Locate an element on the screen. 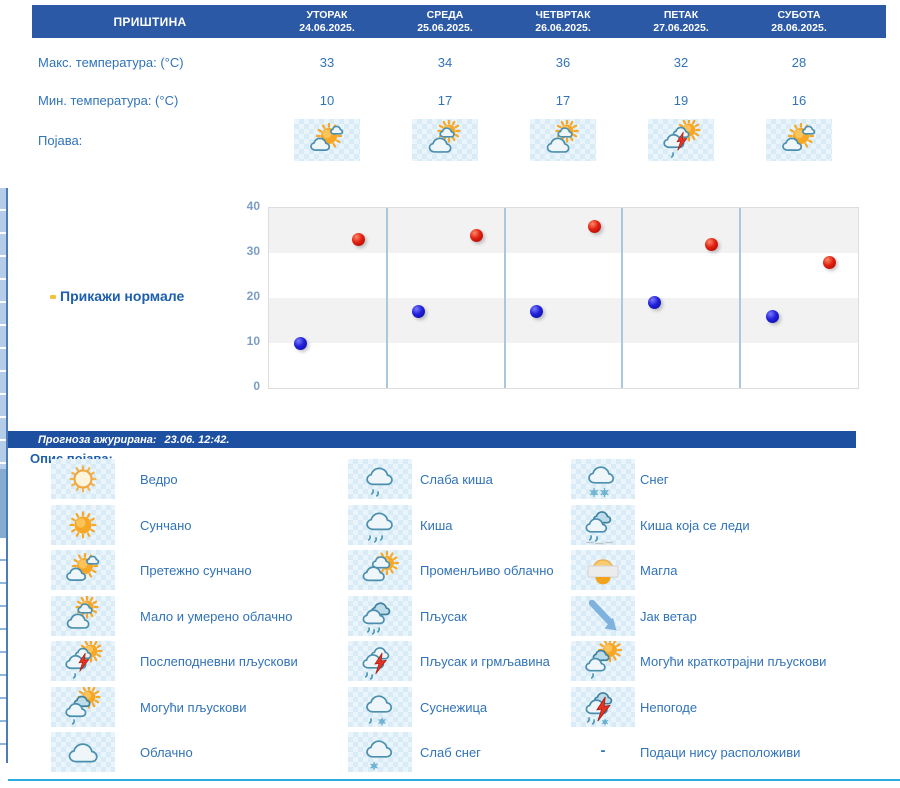 This screenshot has width=900, height=788. legend-icon-fog is located at coordinates (603, 570).